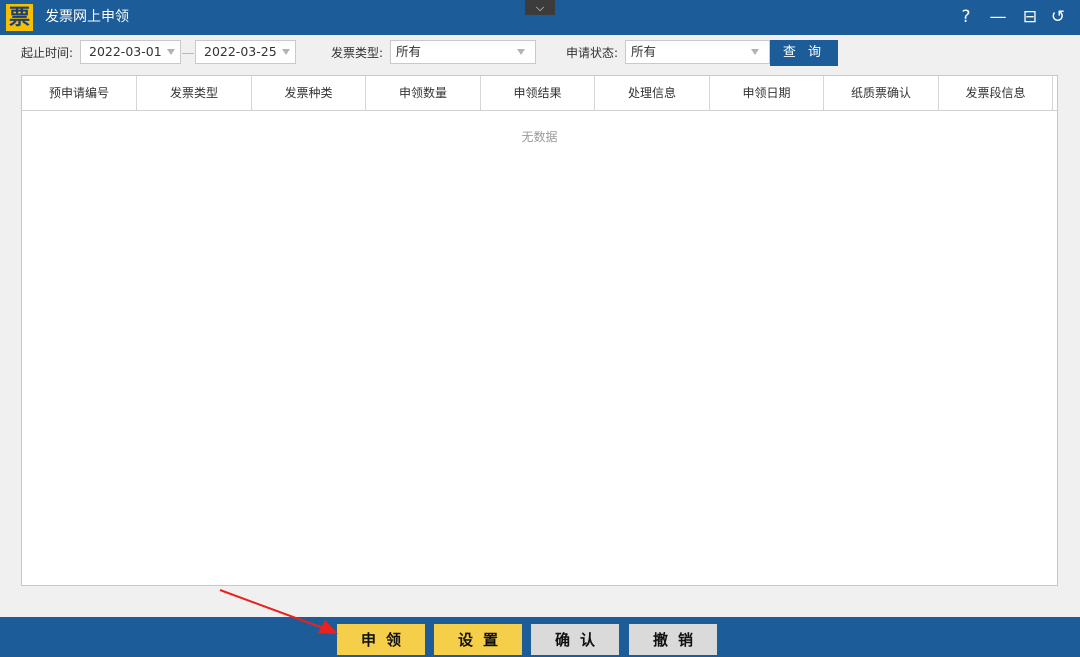  Describe the element at coordinates (381, 639) in the screenshot. I see `apply-button: 申领` at that location.